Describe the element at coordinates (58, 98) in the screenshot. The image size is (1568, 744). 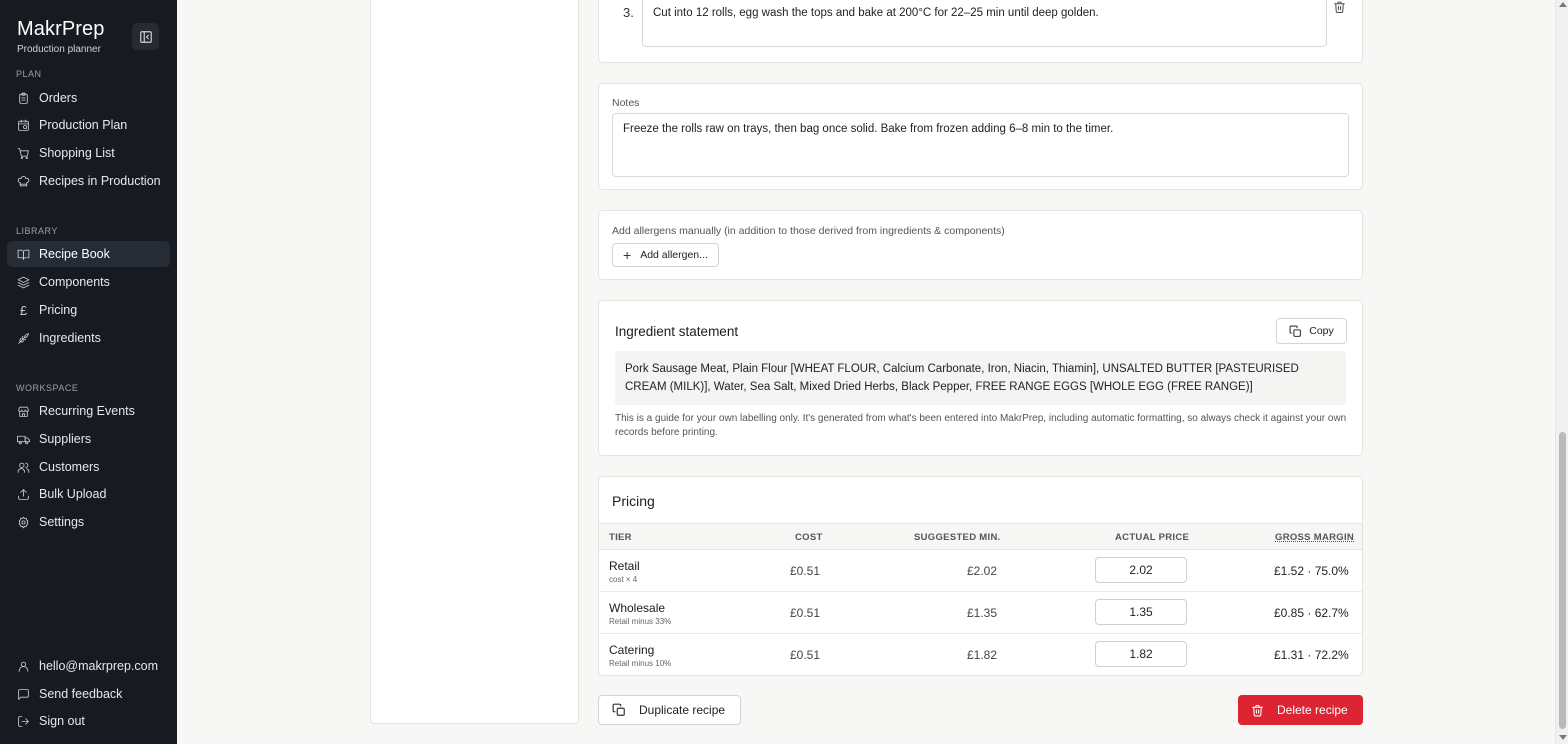
I see `sidebar-item-label: Orders` at that location.